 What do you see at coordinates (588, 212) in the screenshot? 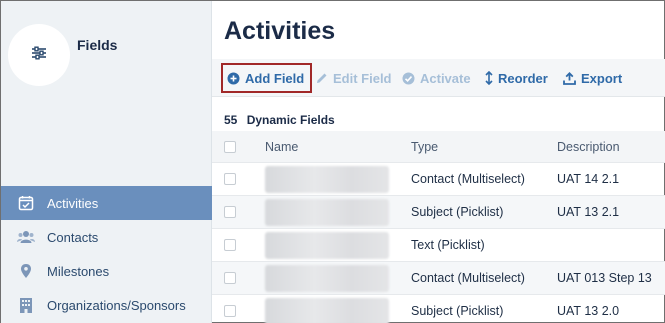
I see `cell-description: UAT 13 2.1` at bounding box center [588, 212].